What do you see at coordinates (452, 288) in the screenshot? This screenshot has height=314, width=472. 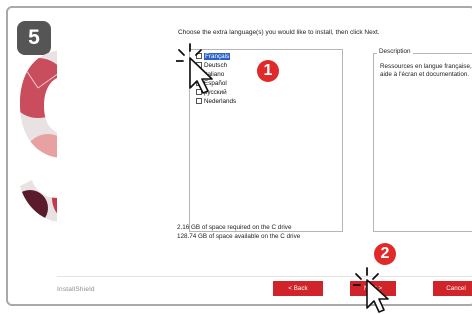 I see `cancel-button: Cancel` at bounding box center [452, 288].